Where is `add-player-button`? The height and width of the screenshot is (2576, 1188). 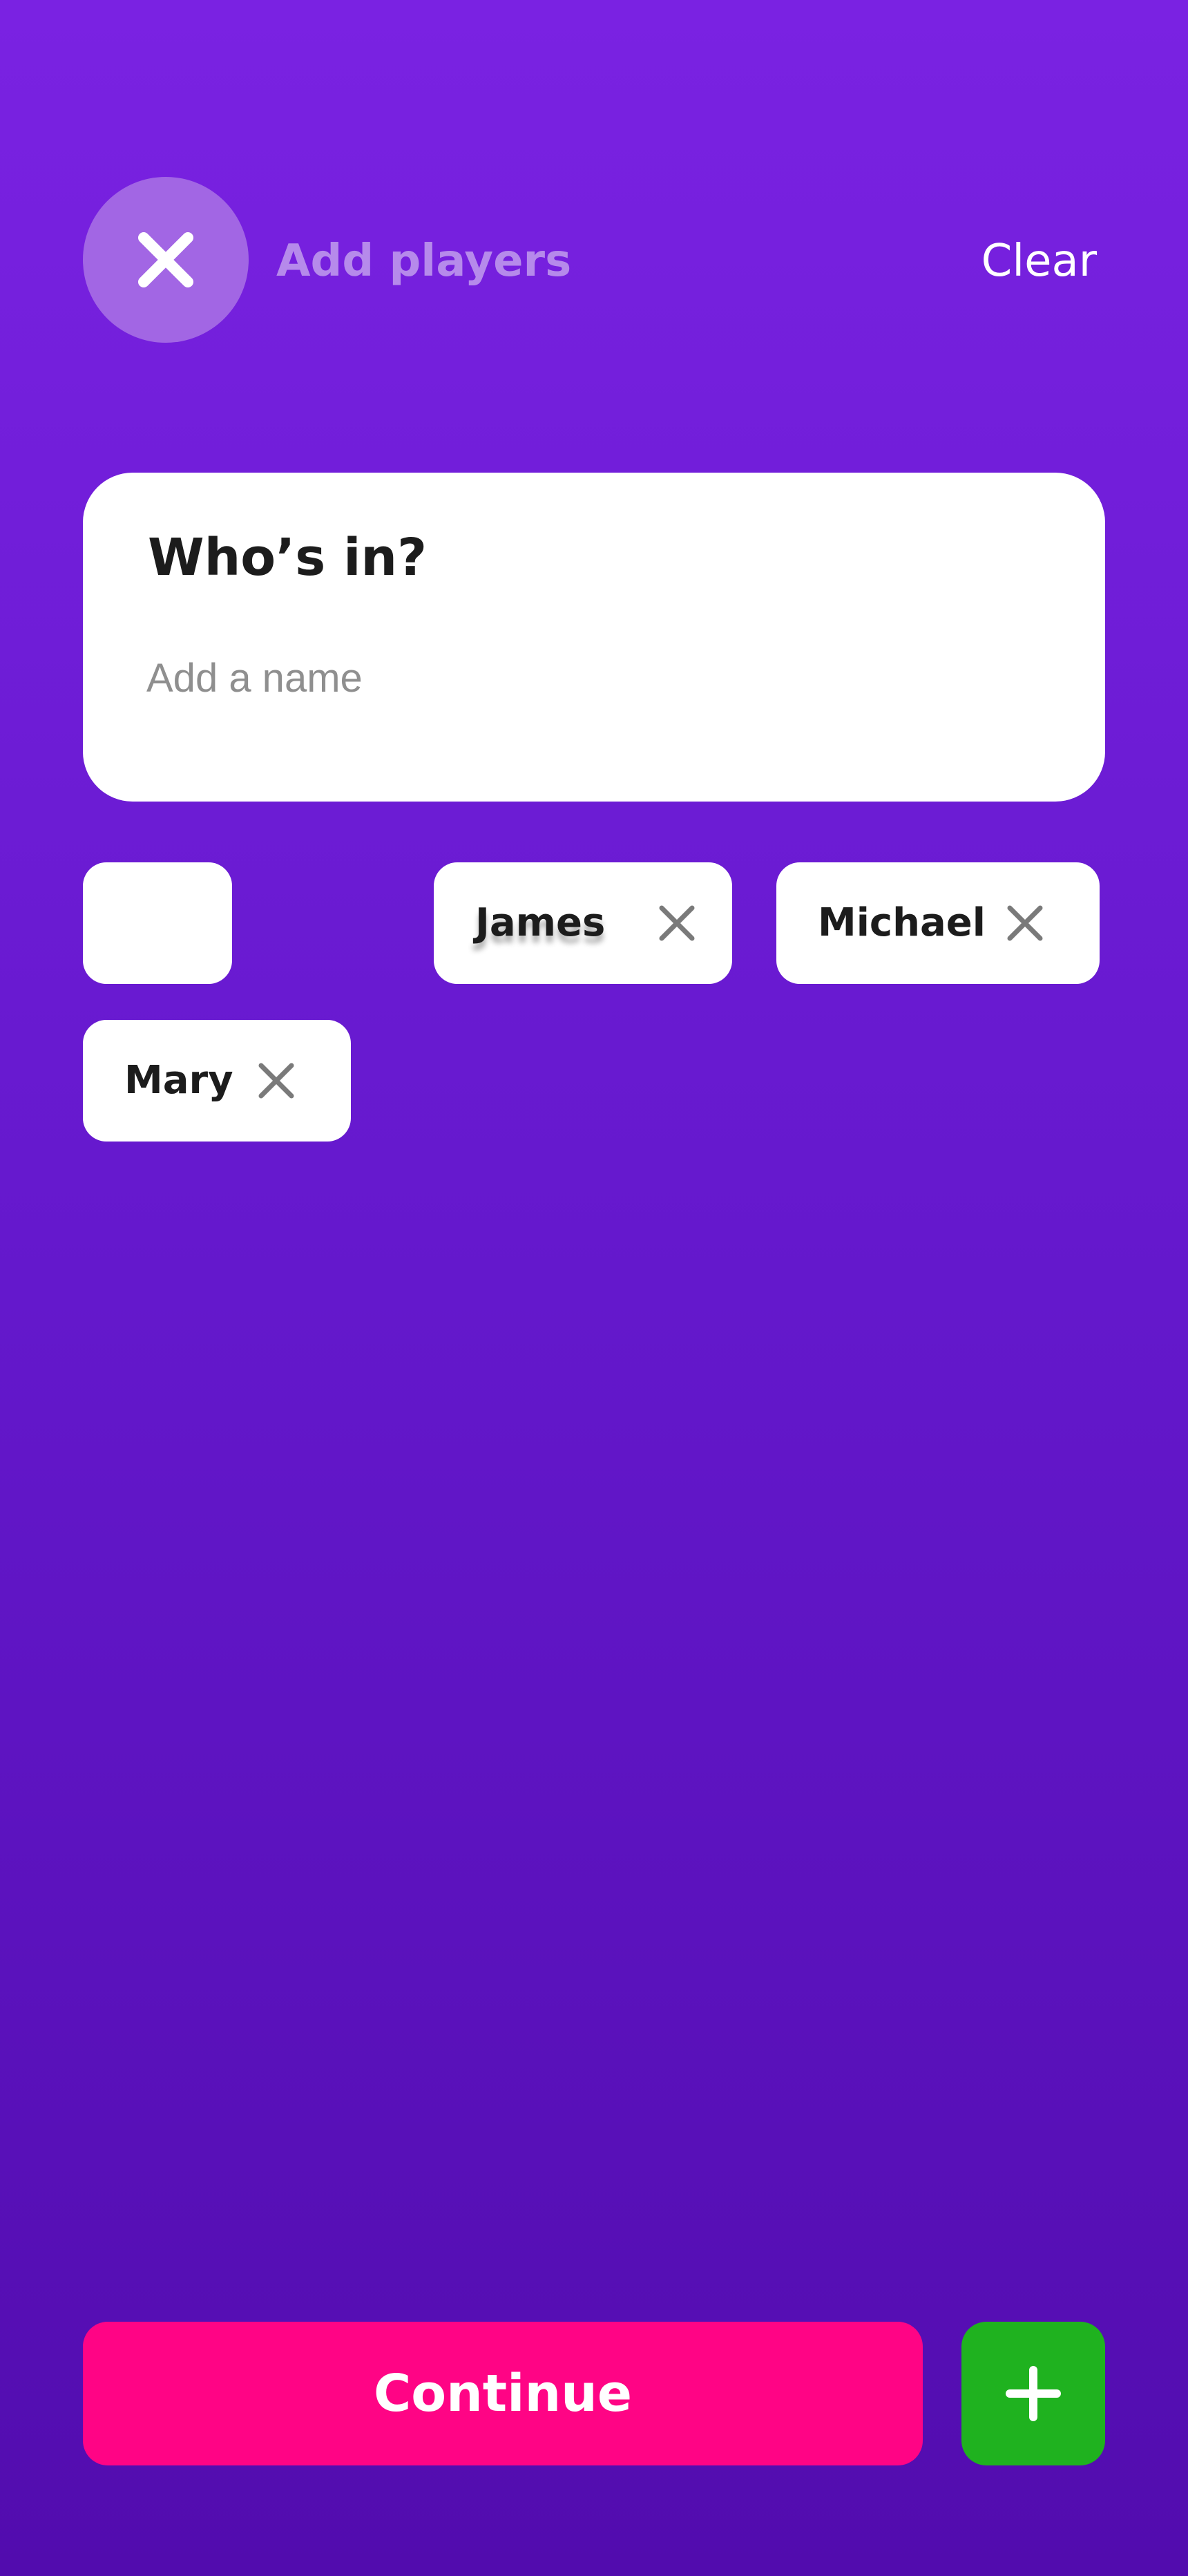
add-player-button is located at coordinates (1033, 2393).